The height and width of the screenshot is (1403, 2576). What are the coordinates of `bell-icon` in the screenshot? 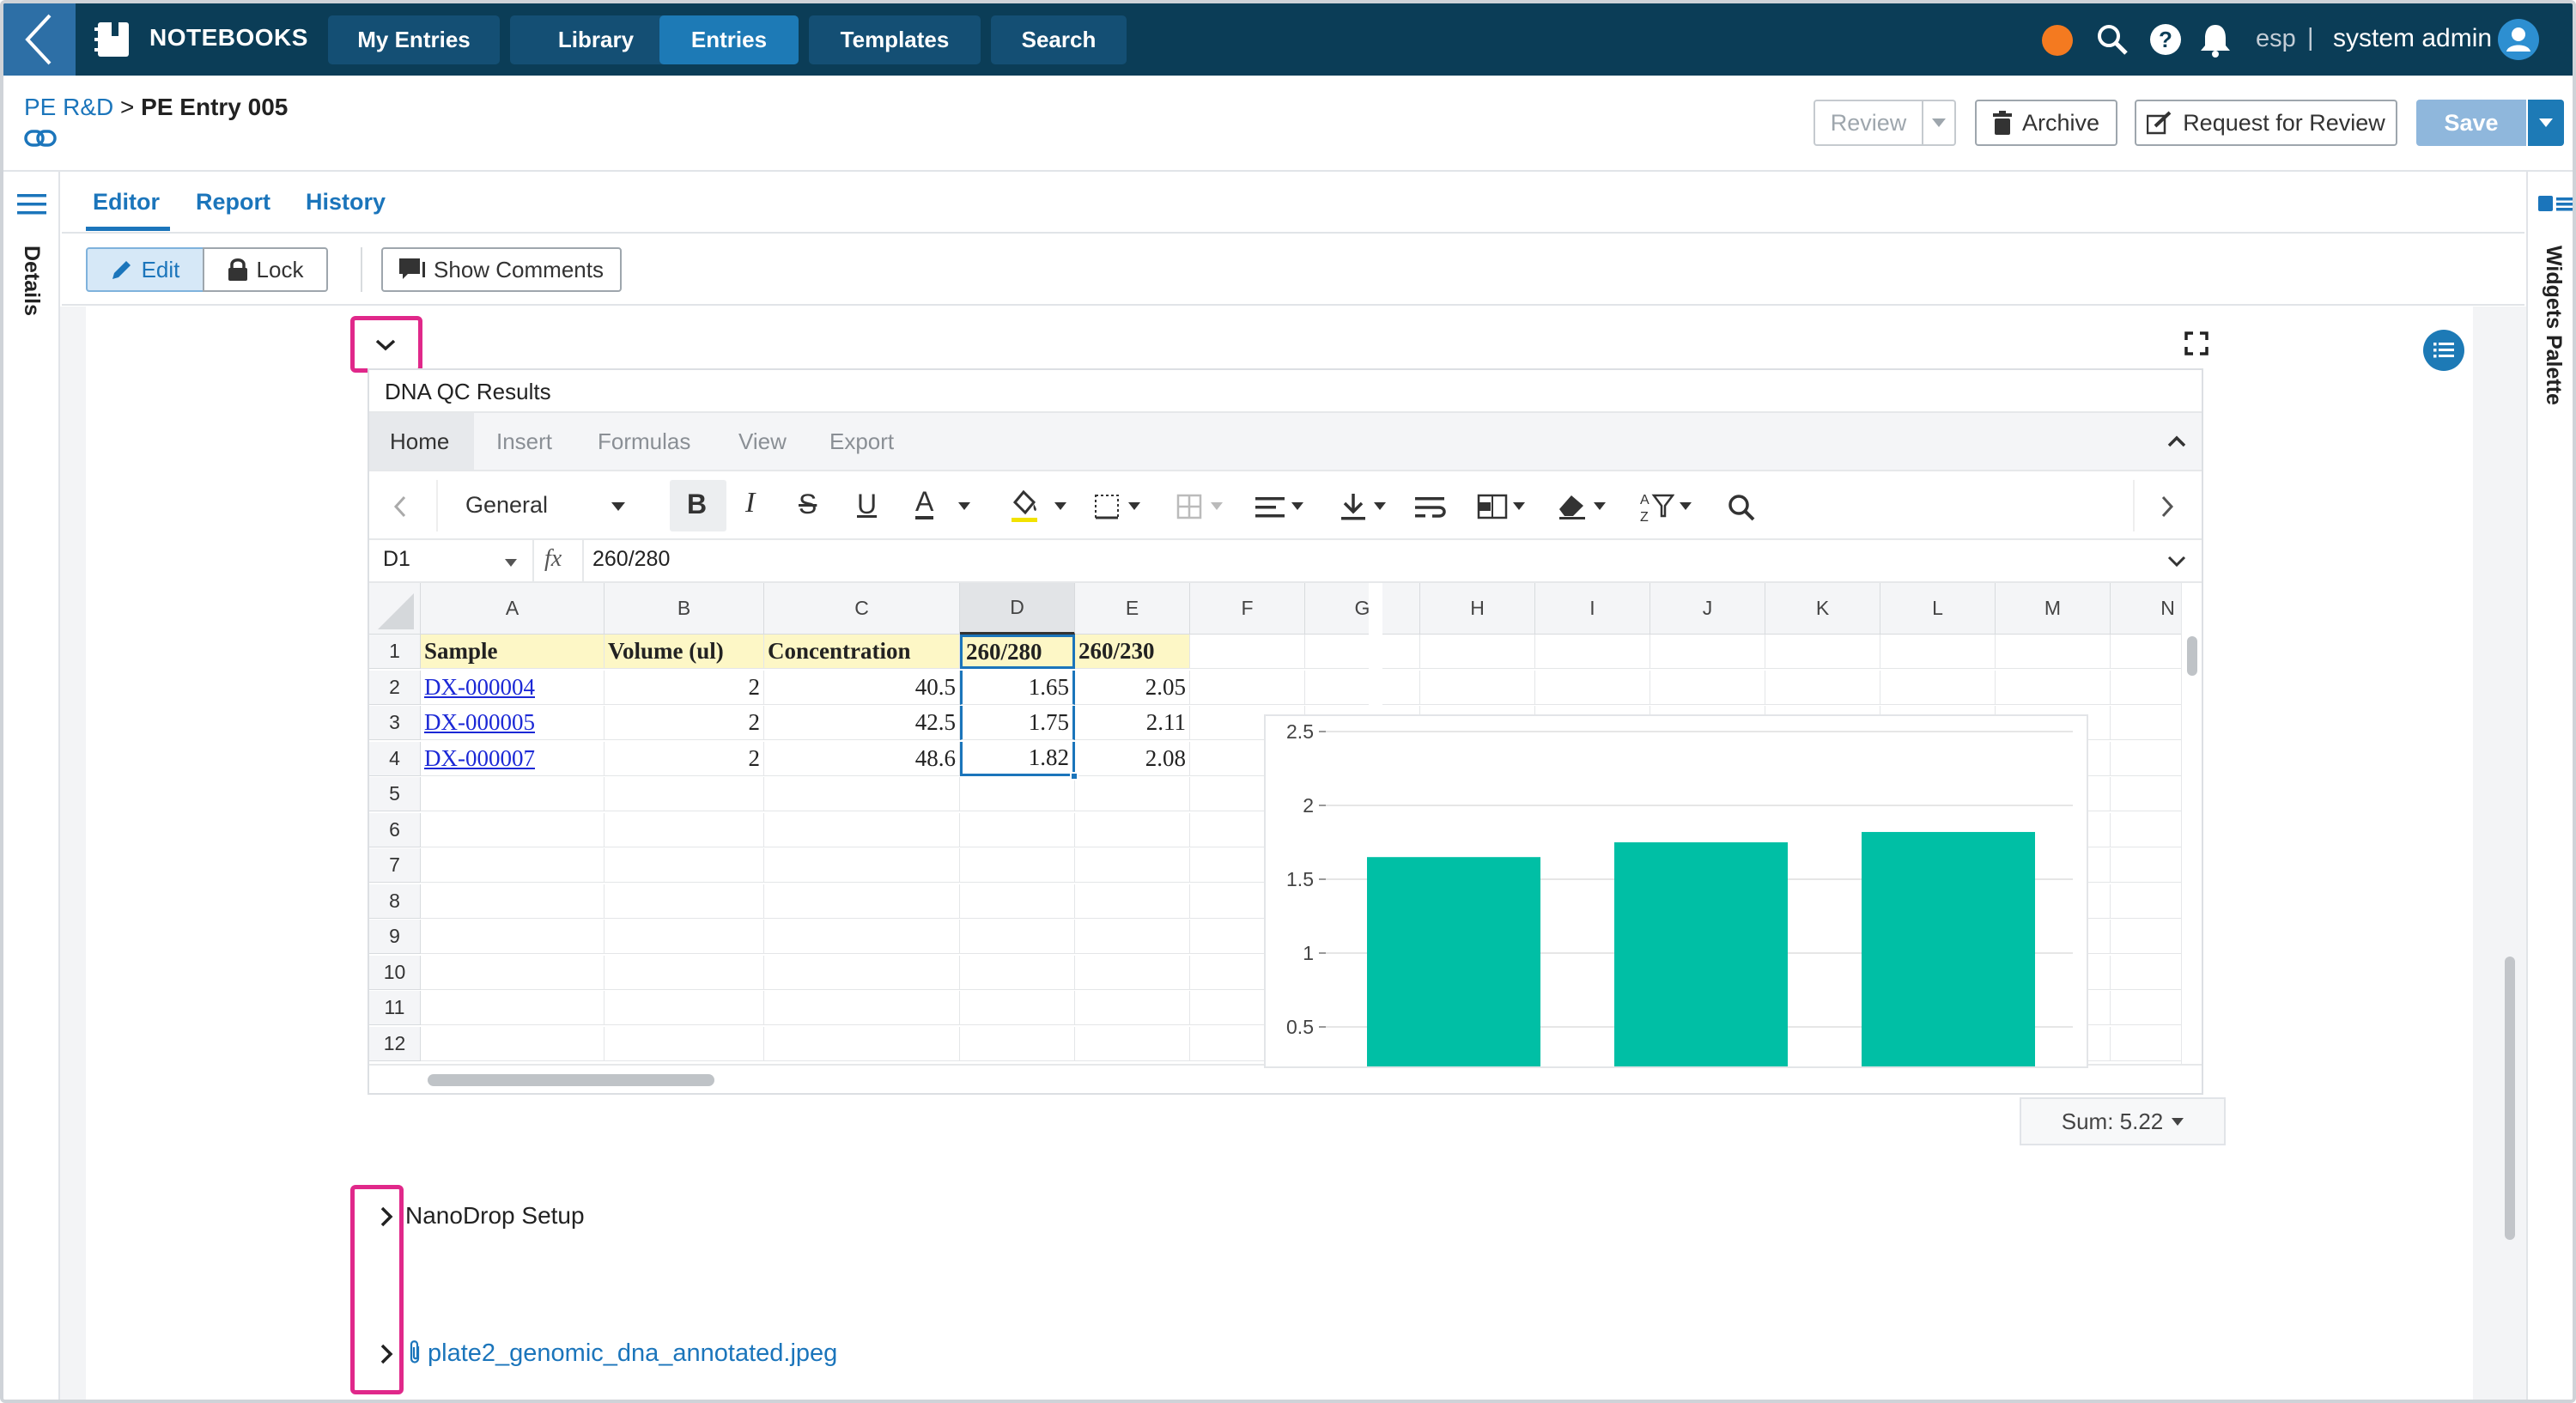 It's located at (2215, 40).